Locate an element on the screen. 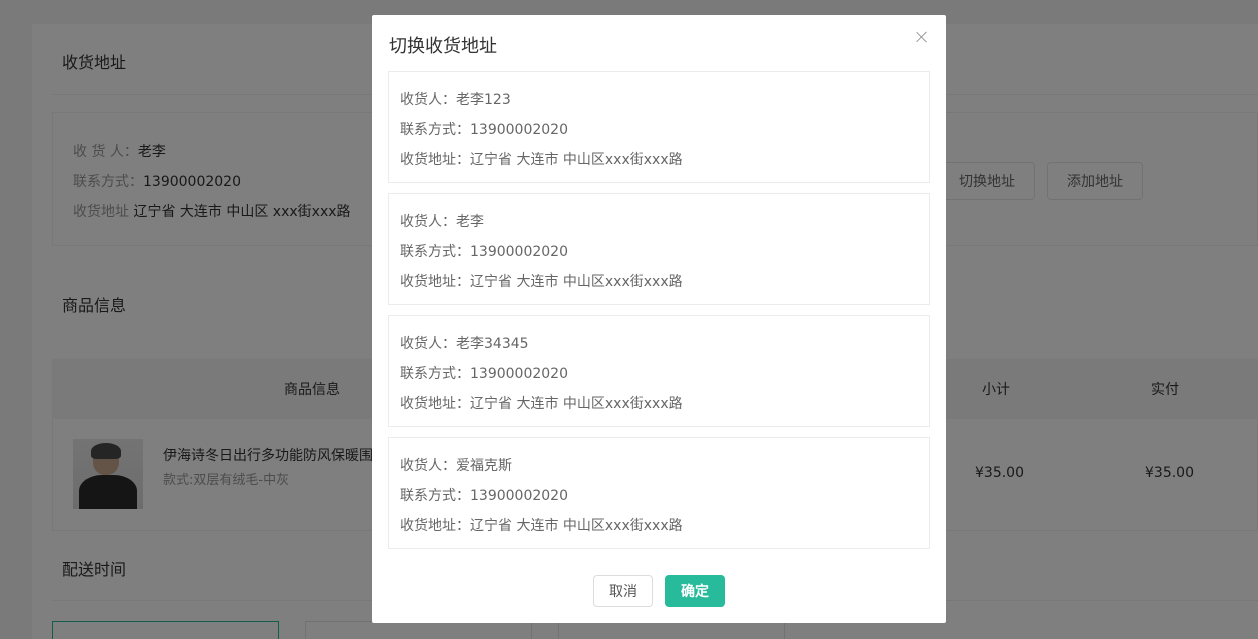 The height and width of the screenshot is (639, 1258). card-receiver: 收货人：老李34345 is located at coordinates (464, 344).